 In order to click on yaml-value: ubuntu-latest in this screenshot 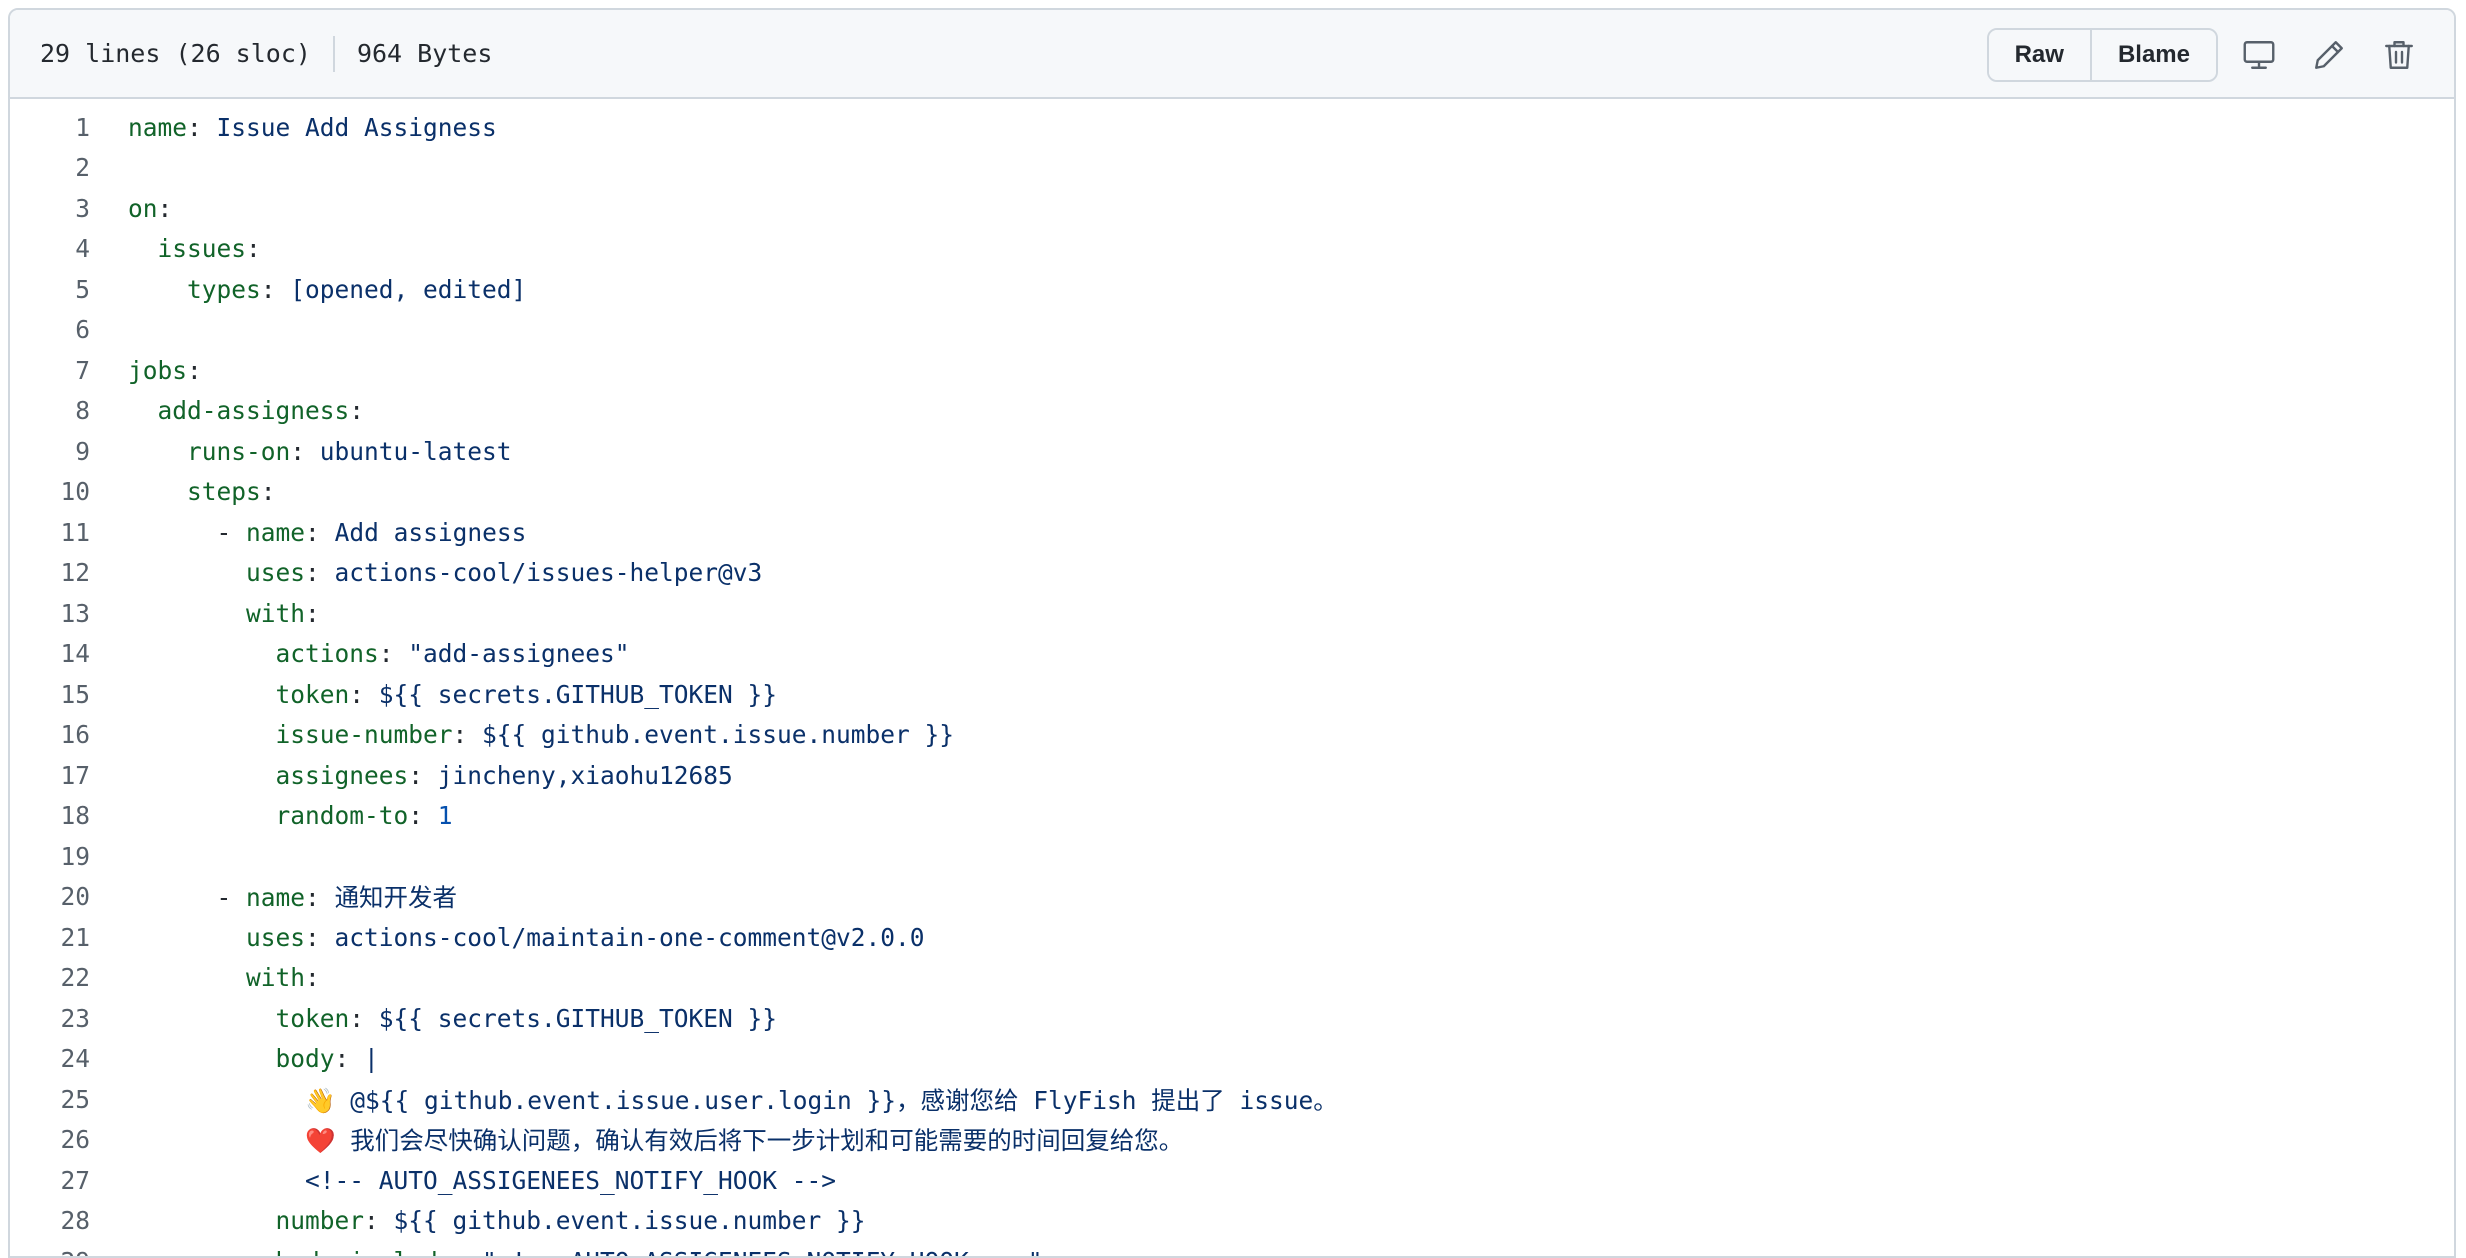, I will do `click(415, 451)`.